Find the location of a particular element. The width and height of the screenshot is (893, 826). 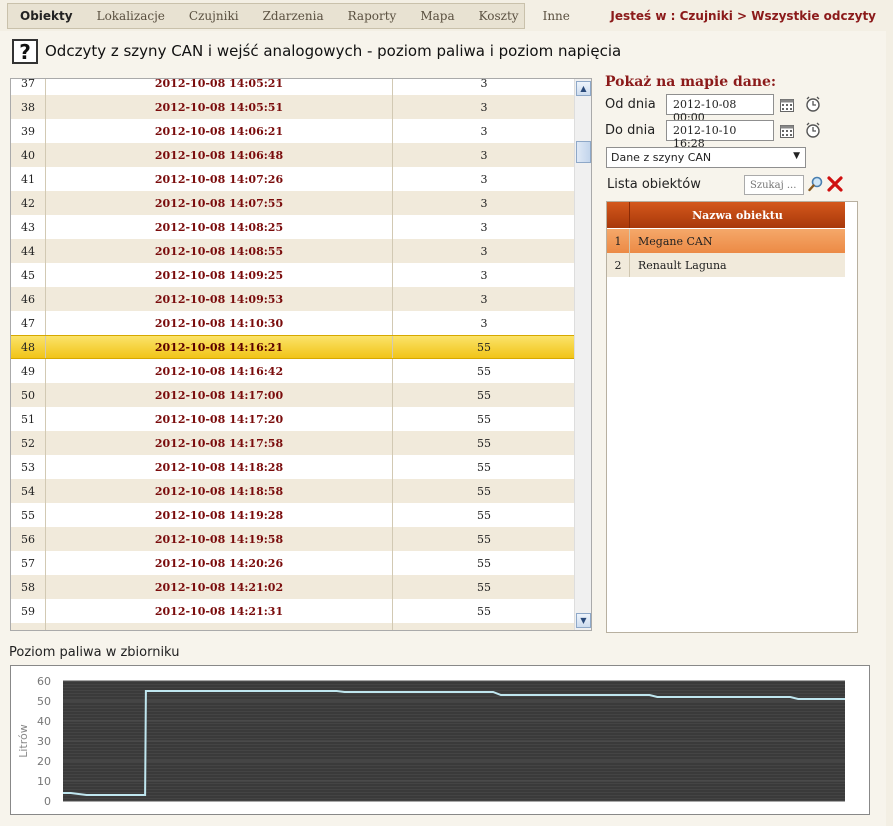

table-row: 44 2012-10-08 14:08:55 3 is located at coordinates (293, 251).